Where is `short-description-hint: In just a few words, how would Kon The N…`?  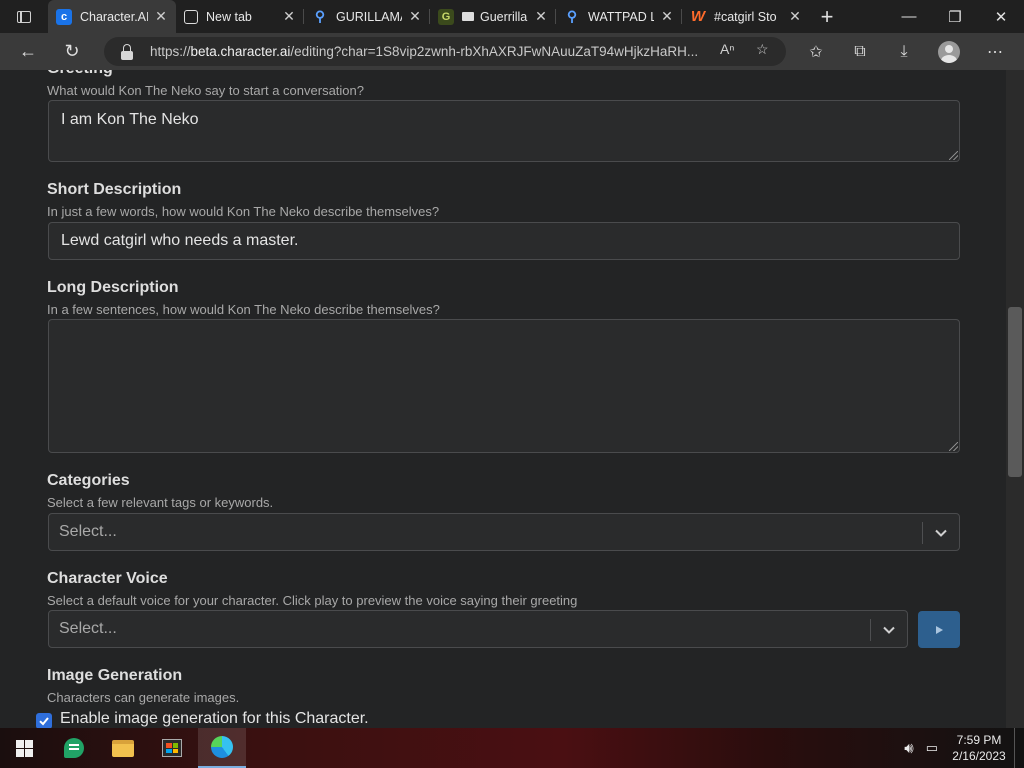
short-description-hint: In just a few words, how would Kon The N… is located at coordinates (243, 211).